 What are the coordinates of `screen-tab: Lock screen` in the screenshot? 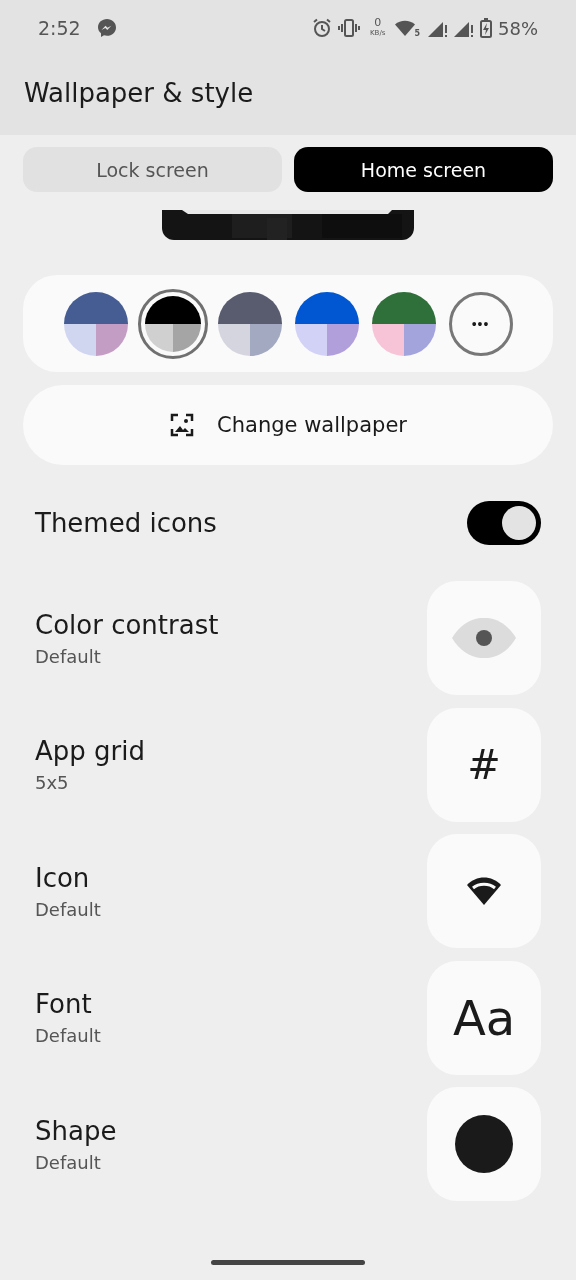 It's located at (152, 169).